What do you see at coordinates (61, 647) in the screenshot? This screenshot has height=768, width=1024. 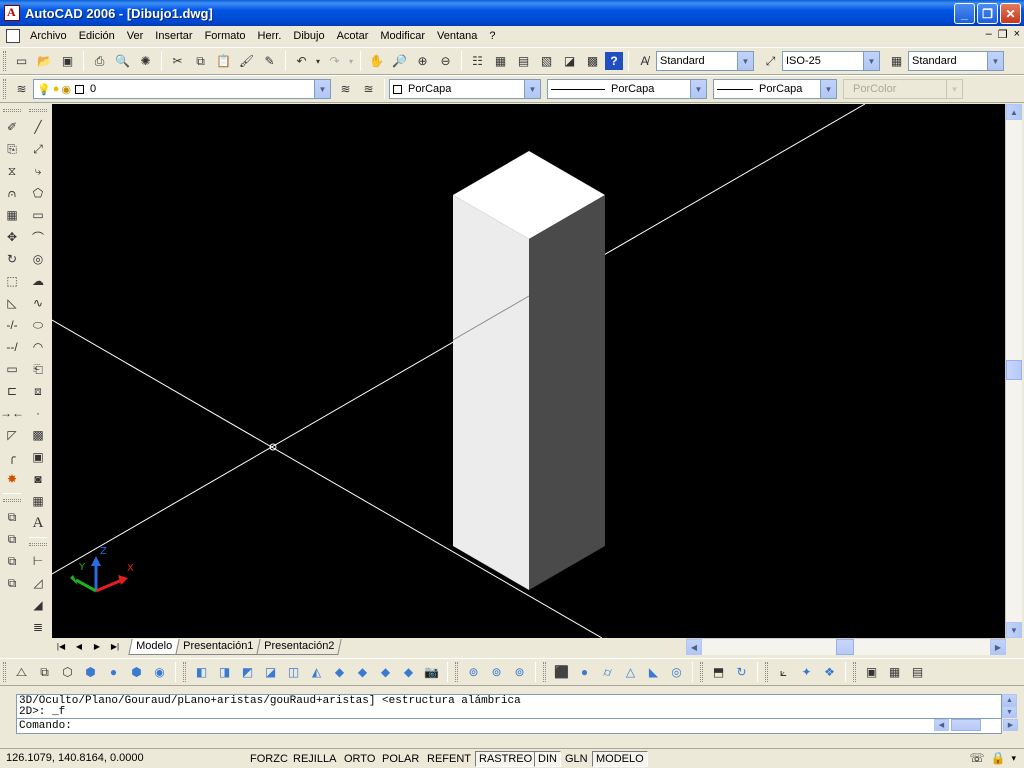 I see `first-tab-icon: |◀` at bounding box center [61, 647].